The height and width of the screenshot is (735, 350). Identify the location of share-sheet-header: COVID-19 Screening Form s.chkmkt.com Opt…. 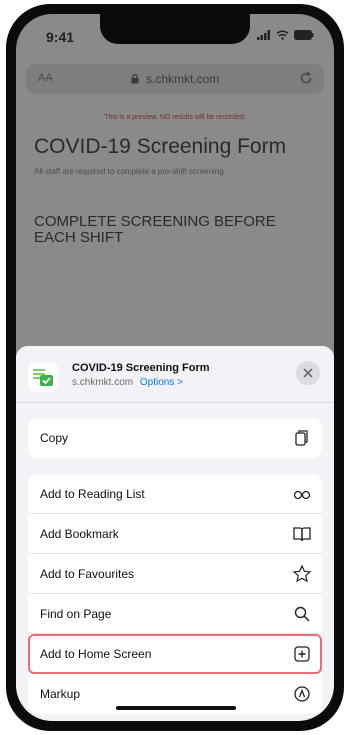
(175, 374).